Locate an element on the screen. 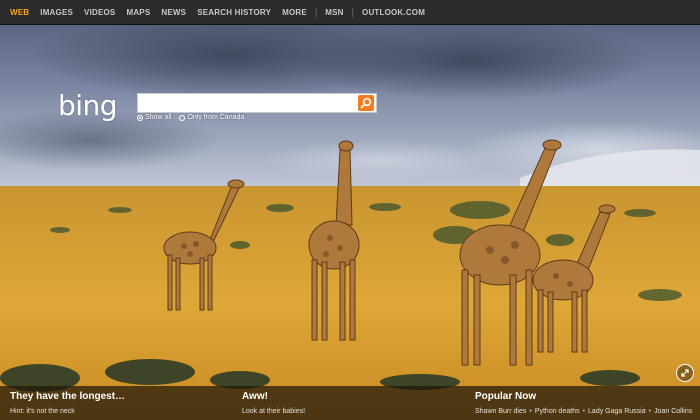 The image size is (700, 420). search-icon is located at coordinates (366, 103).